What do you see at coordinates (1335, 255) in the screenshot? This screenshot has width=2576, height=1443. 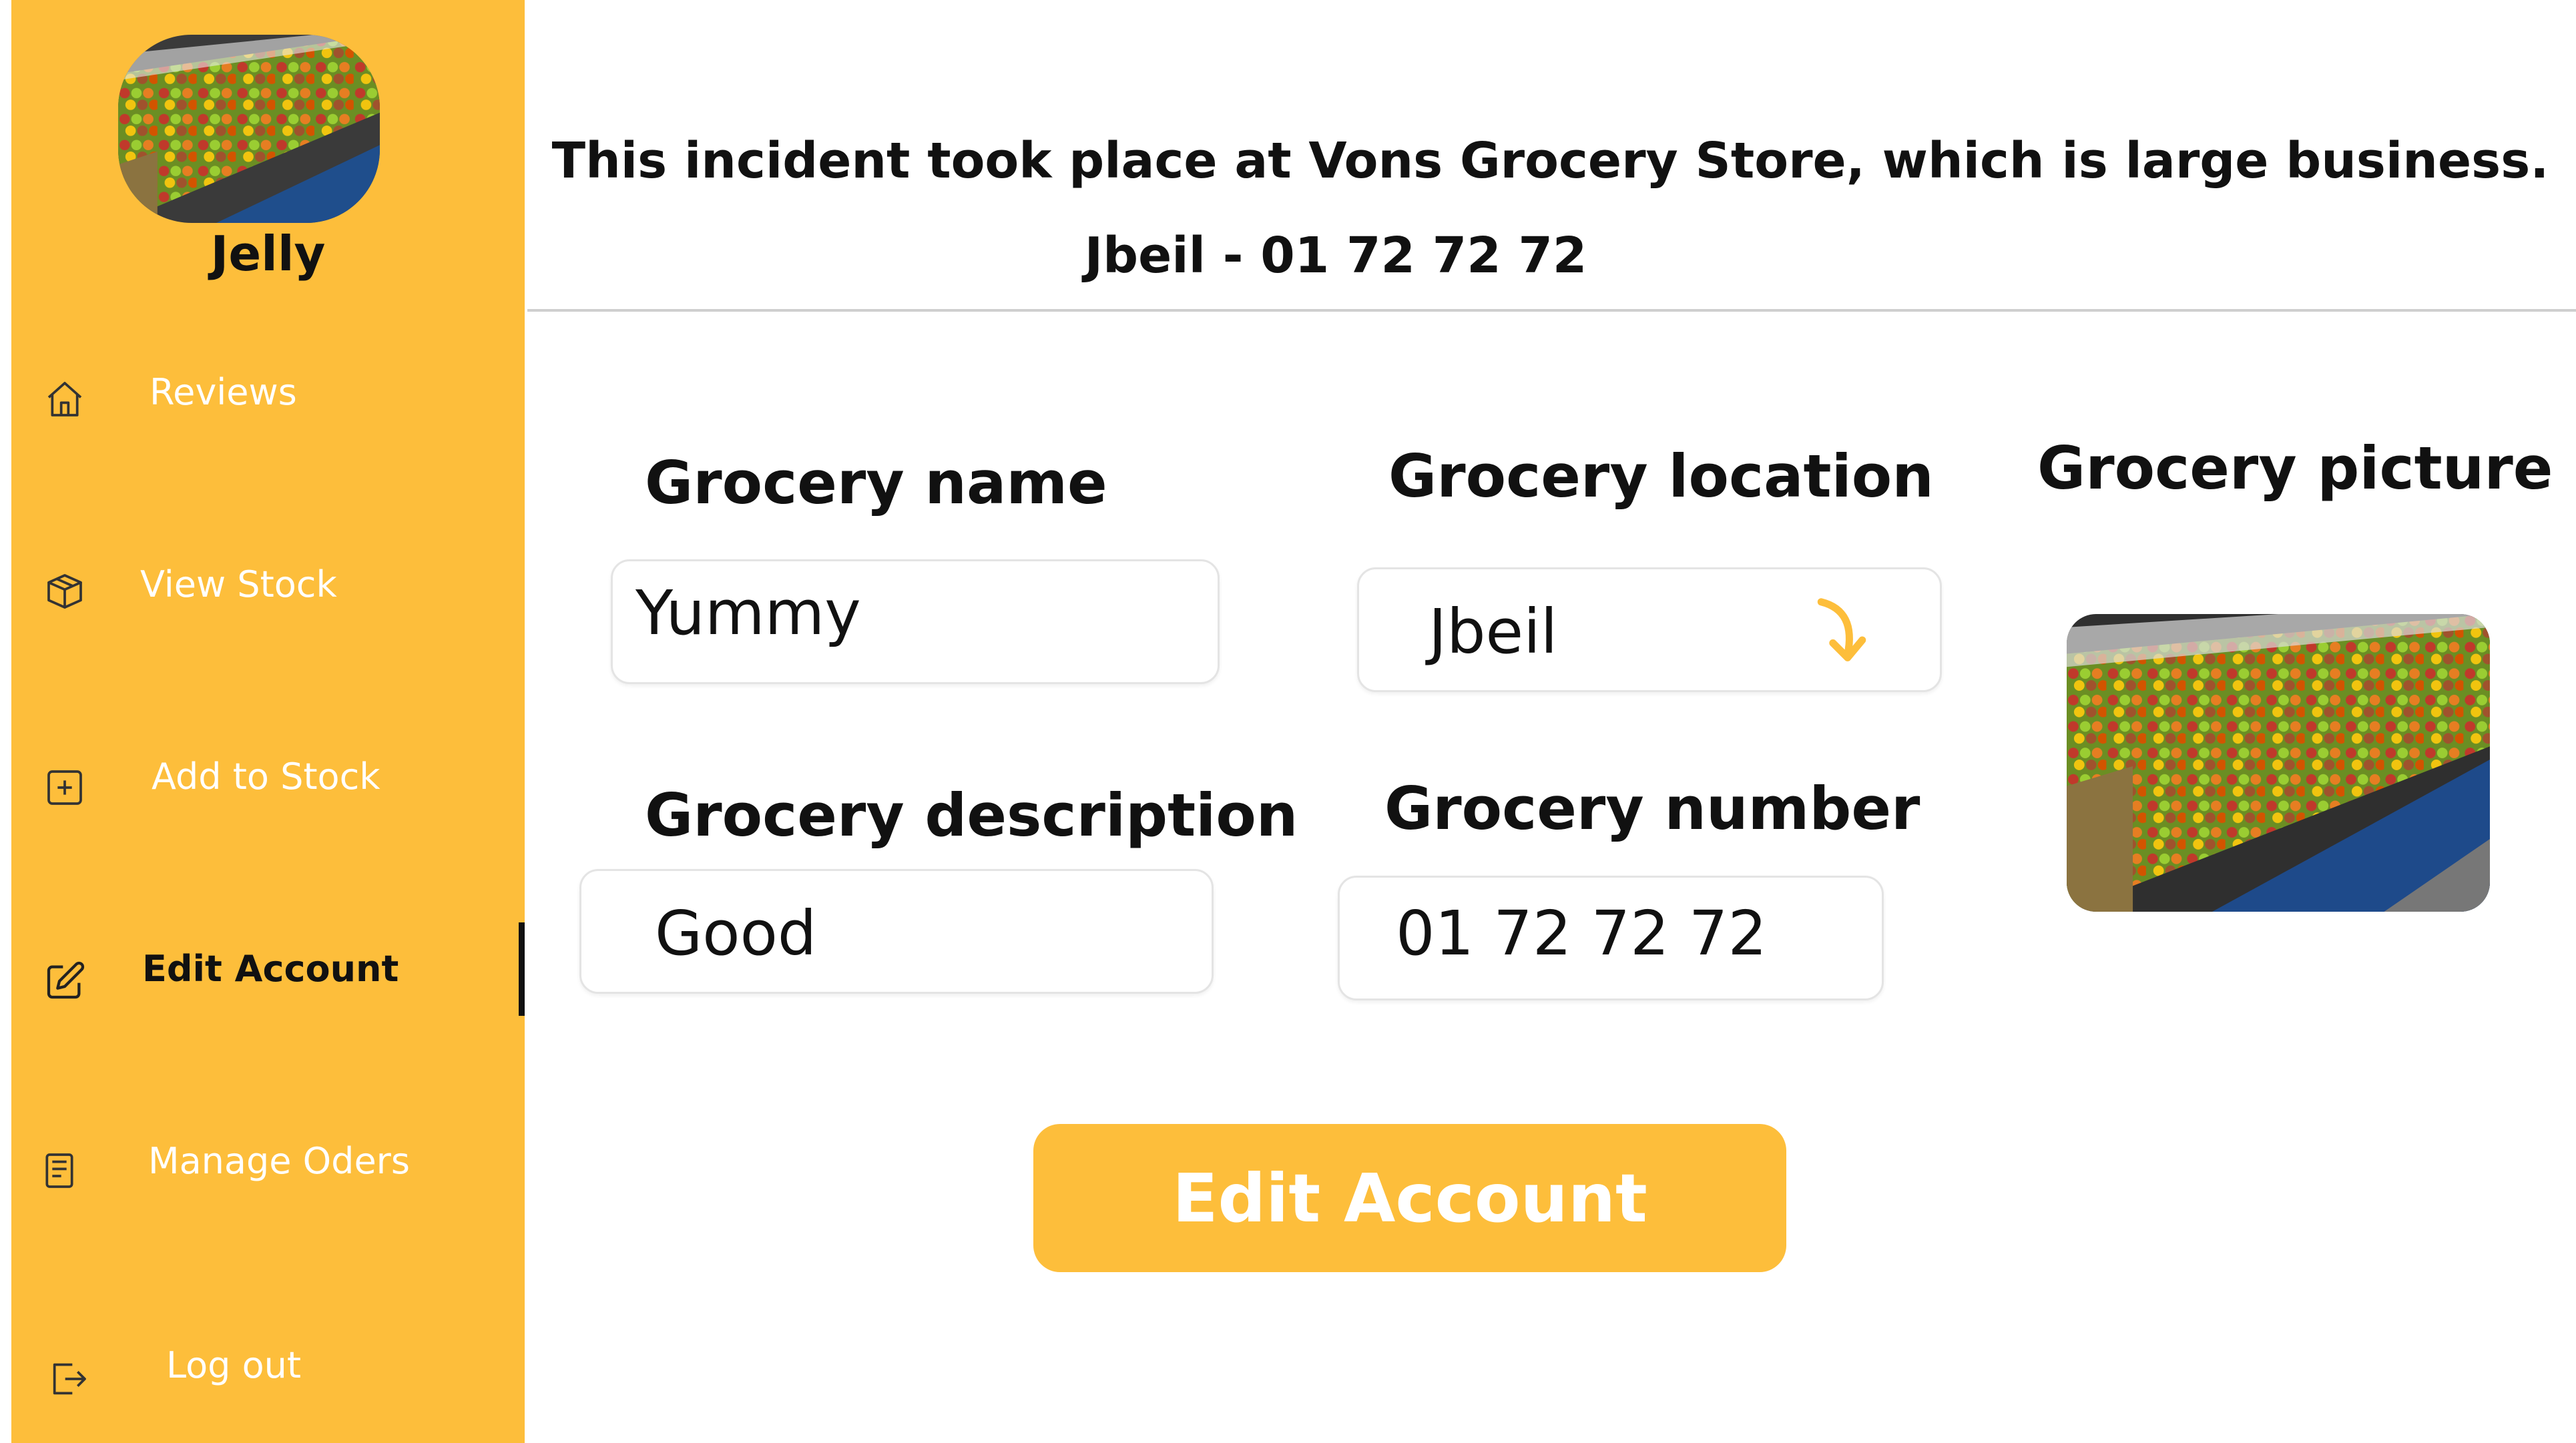 I see `page-subtitle: Jbeil - 01 72 72 72` at bounding box center [1335, 255].